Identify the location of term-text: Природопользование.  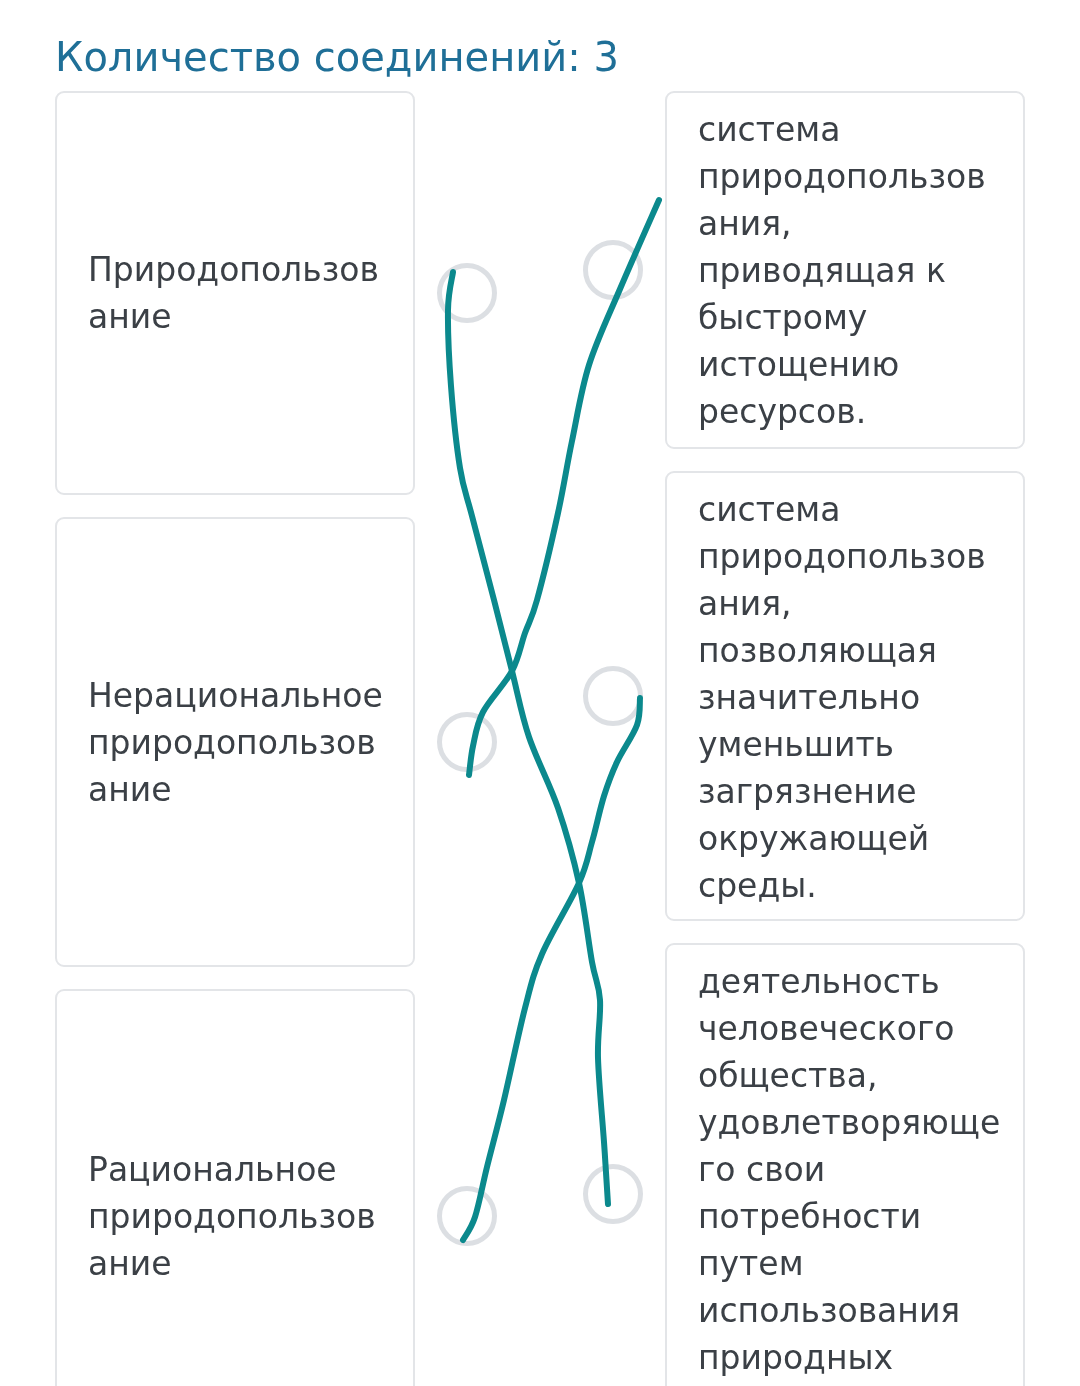
(234, 293).